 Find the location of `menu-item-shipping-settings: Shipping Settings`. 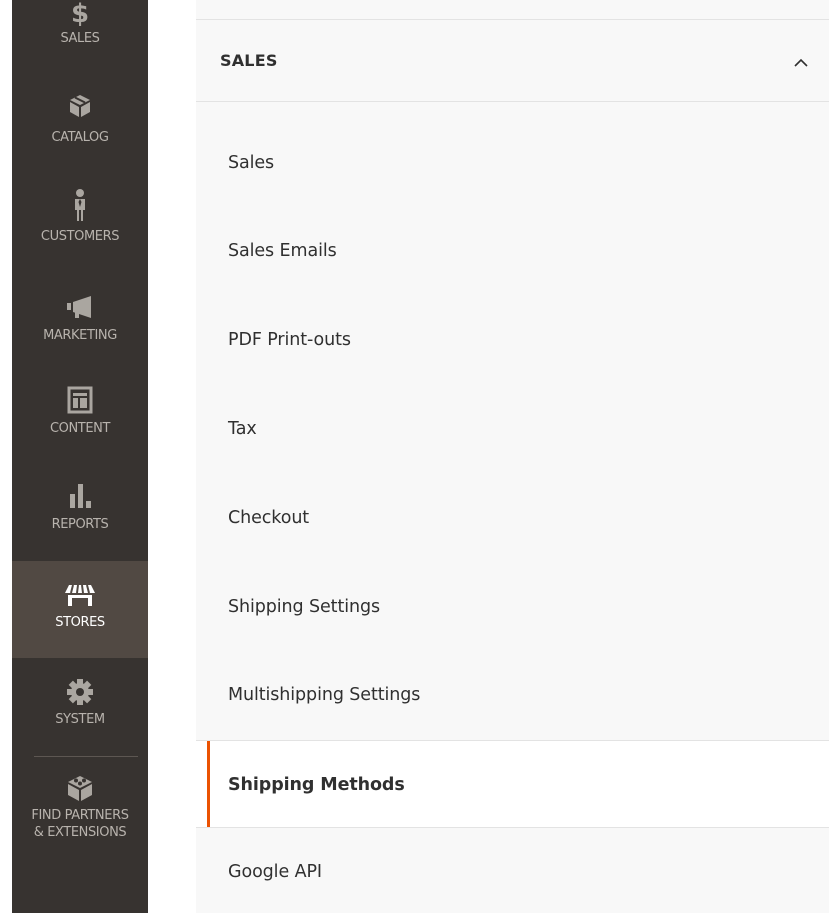

menu-item-shipping-settings: Shipping Settings is located at coordinates (512, 607).